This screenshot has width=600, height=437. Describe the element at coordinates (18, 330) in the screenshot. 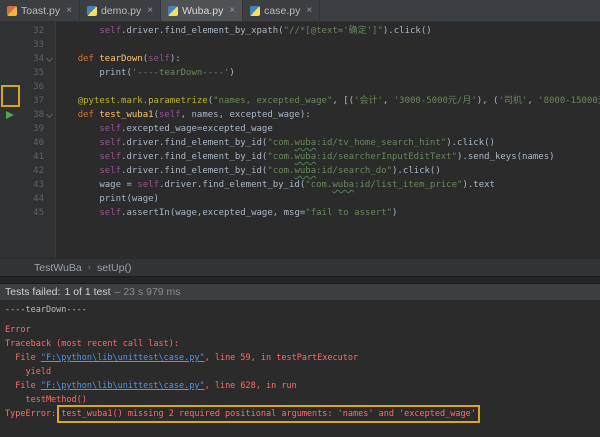

I see `console-line: Error` at that location.